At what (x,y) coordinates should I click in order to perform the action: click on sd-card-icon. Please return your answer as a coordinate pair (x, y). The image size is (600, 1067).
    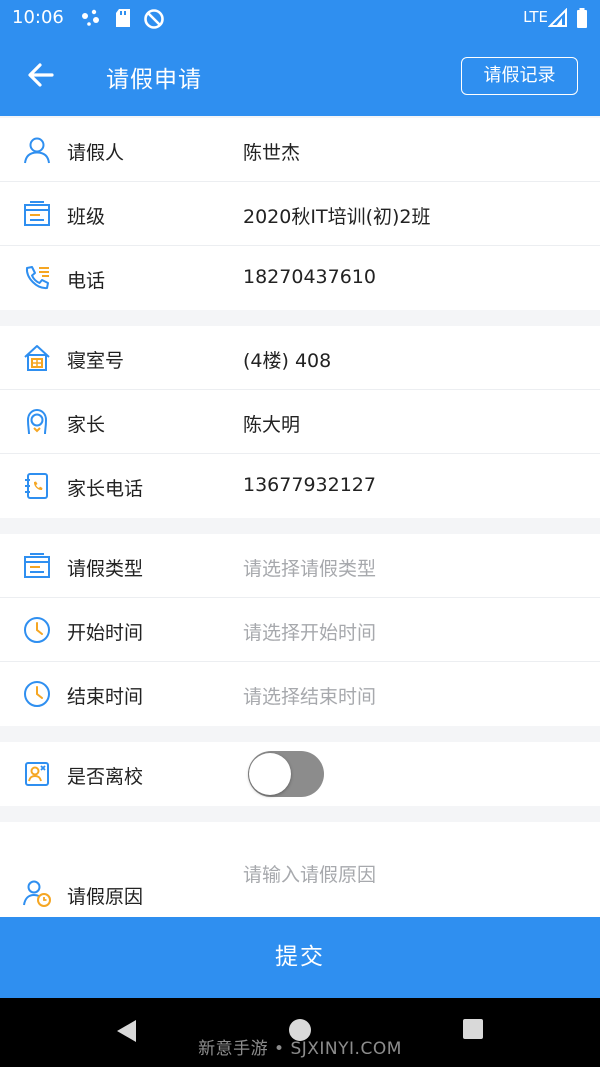
    Looking at the image, I should click on (123, 18).